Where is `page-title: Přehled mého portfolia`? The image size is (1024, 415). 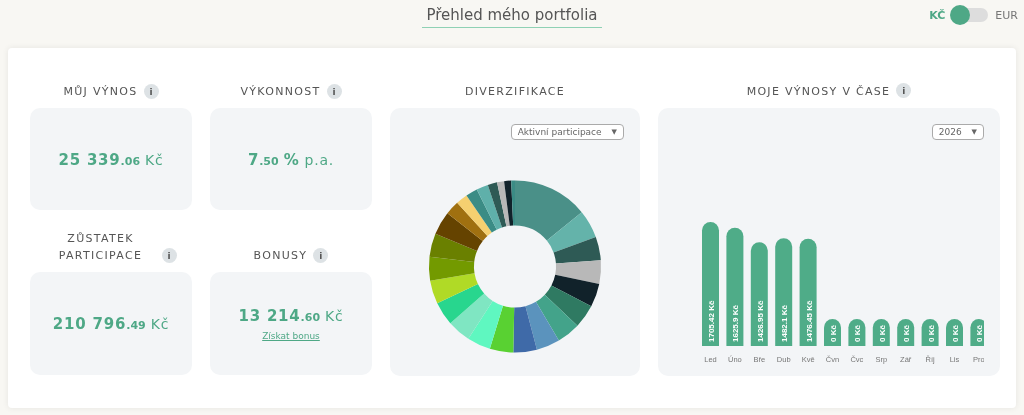
page-title: Přehled mého portfolia is located at coordinates (512, 17).